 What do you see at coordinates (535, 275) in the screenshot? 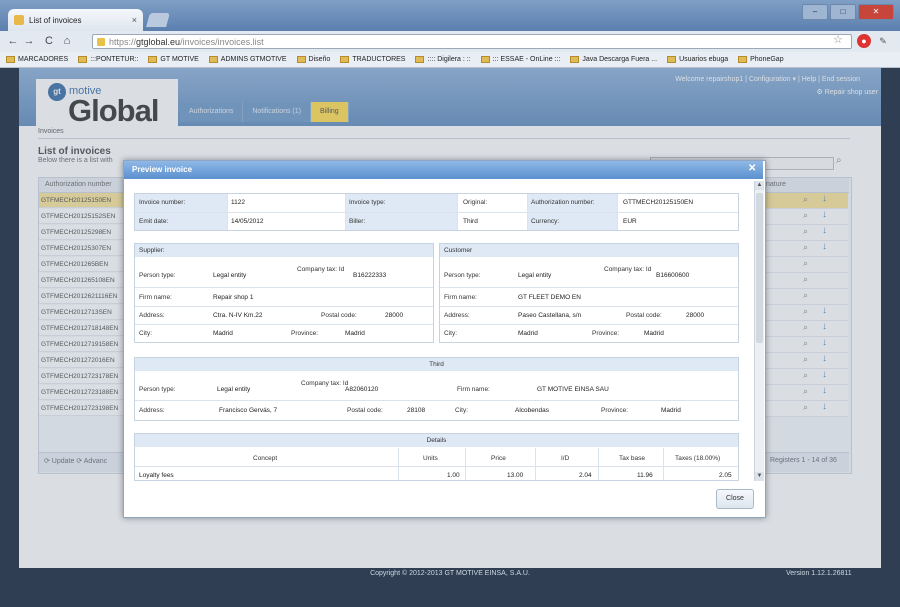
I see `customer-person-type-value: Legal entity` at bounding box center [535, 275].